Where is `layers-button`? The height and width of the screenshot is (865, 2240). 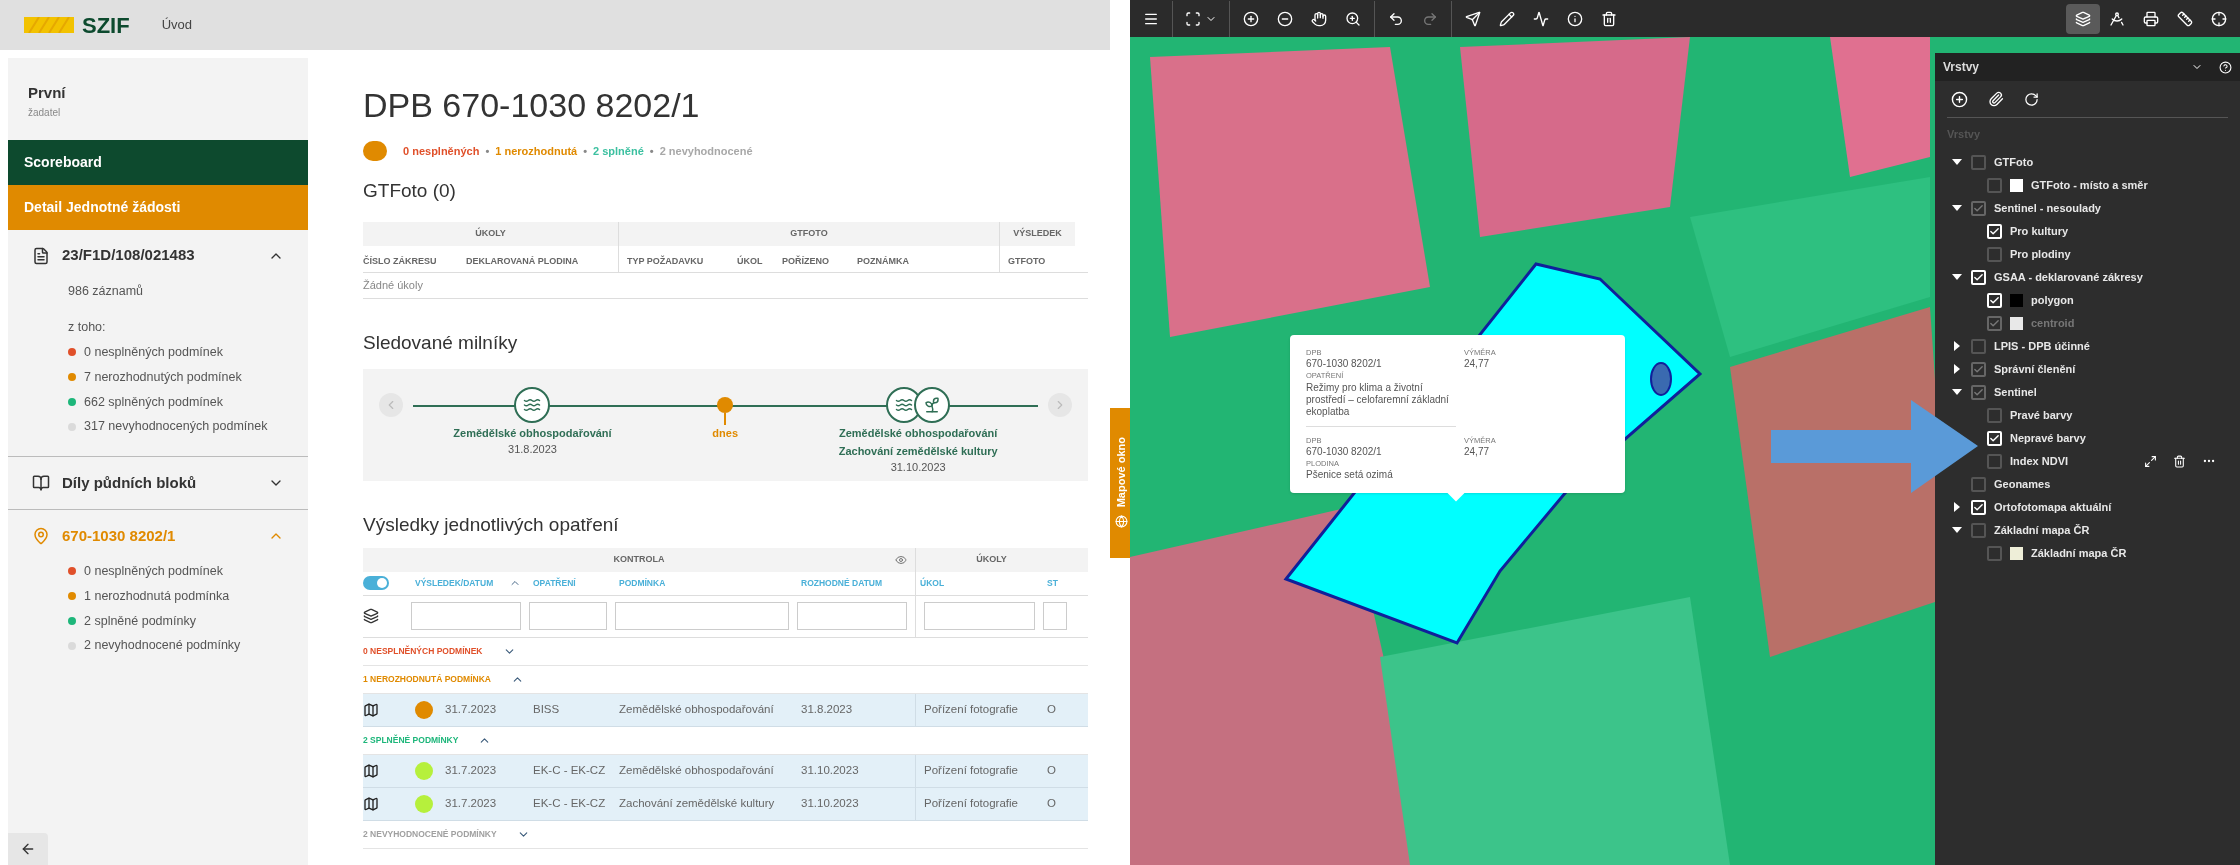 layers-button is located at coordinates (2083, 18).